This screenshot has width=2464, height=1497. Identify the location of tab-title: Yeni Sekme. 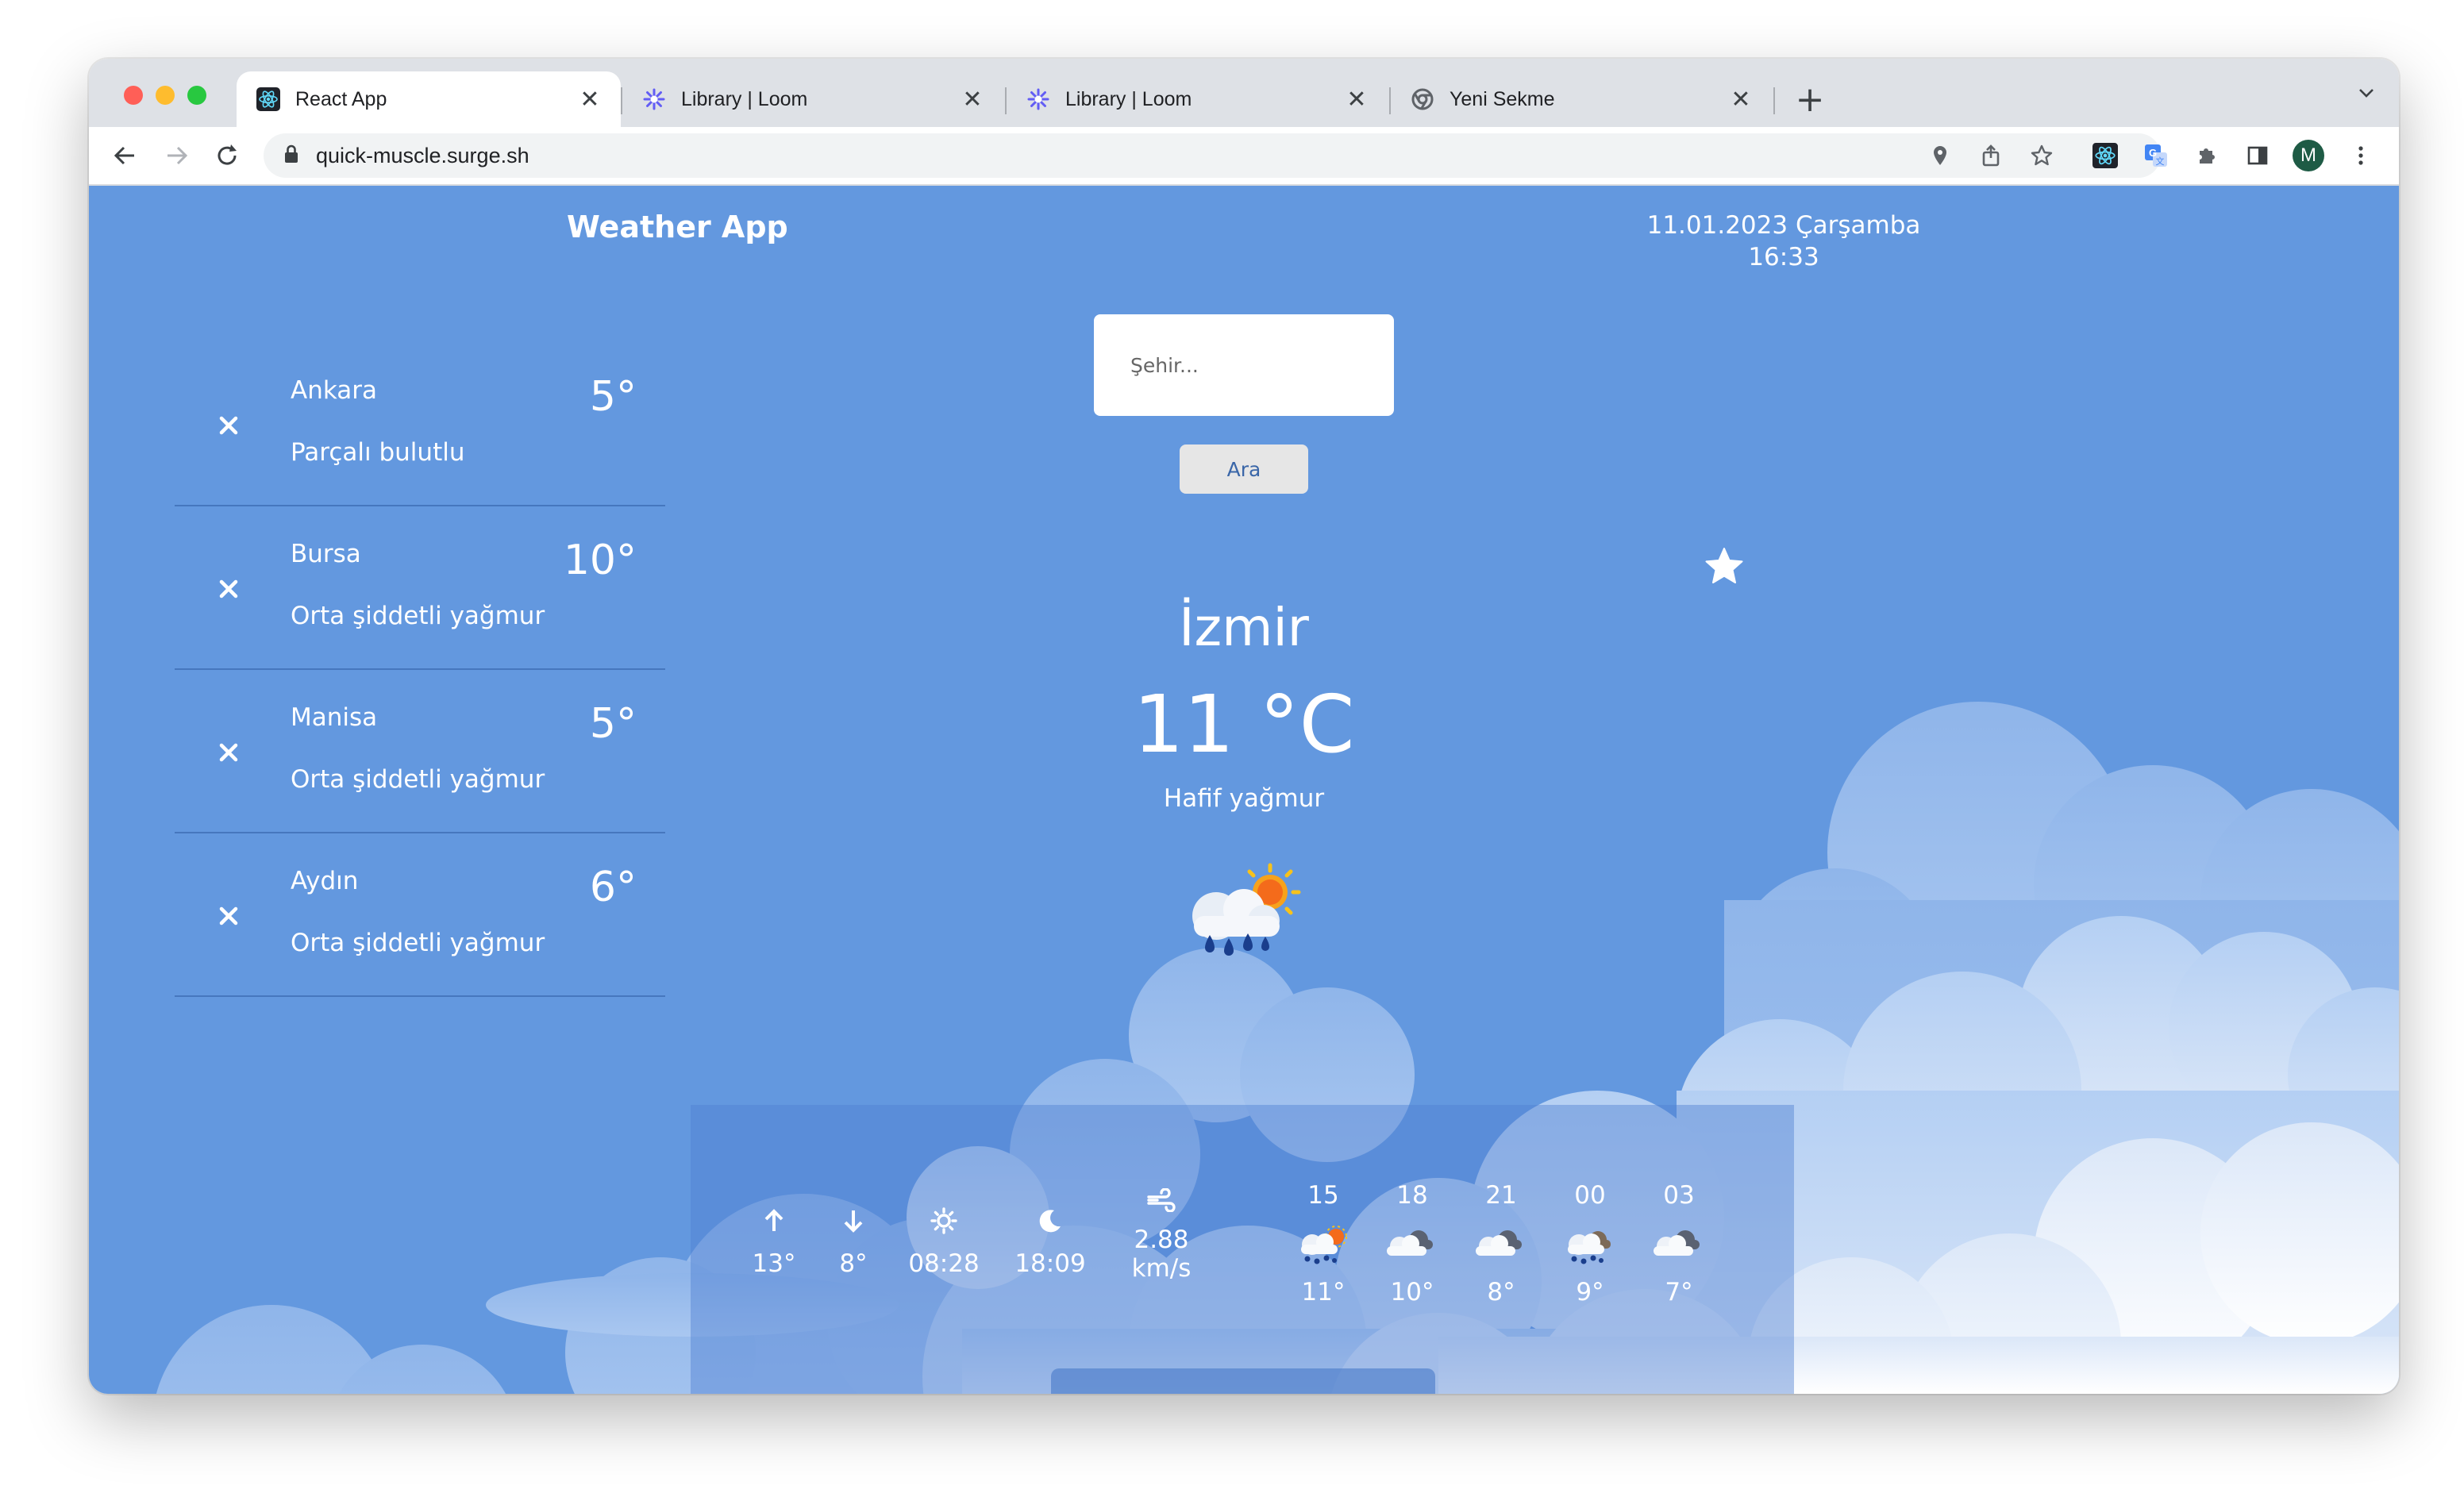
(1502, 98).